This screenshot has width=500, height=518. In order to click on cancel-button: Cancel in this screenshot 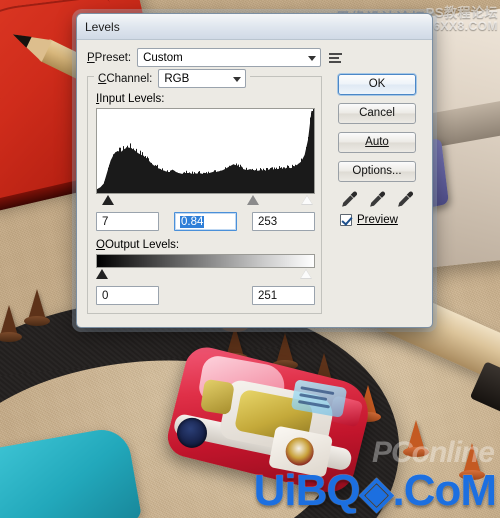, I will do `click(377, 113)`.